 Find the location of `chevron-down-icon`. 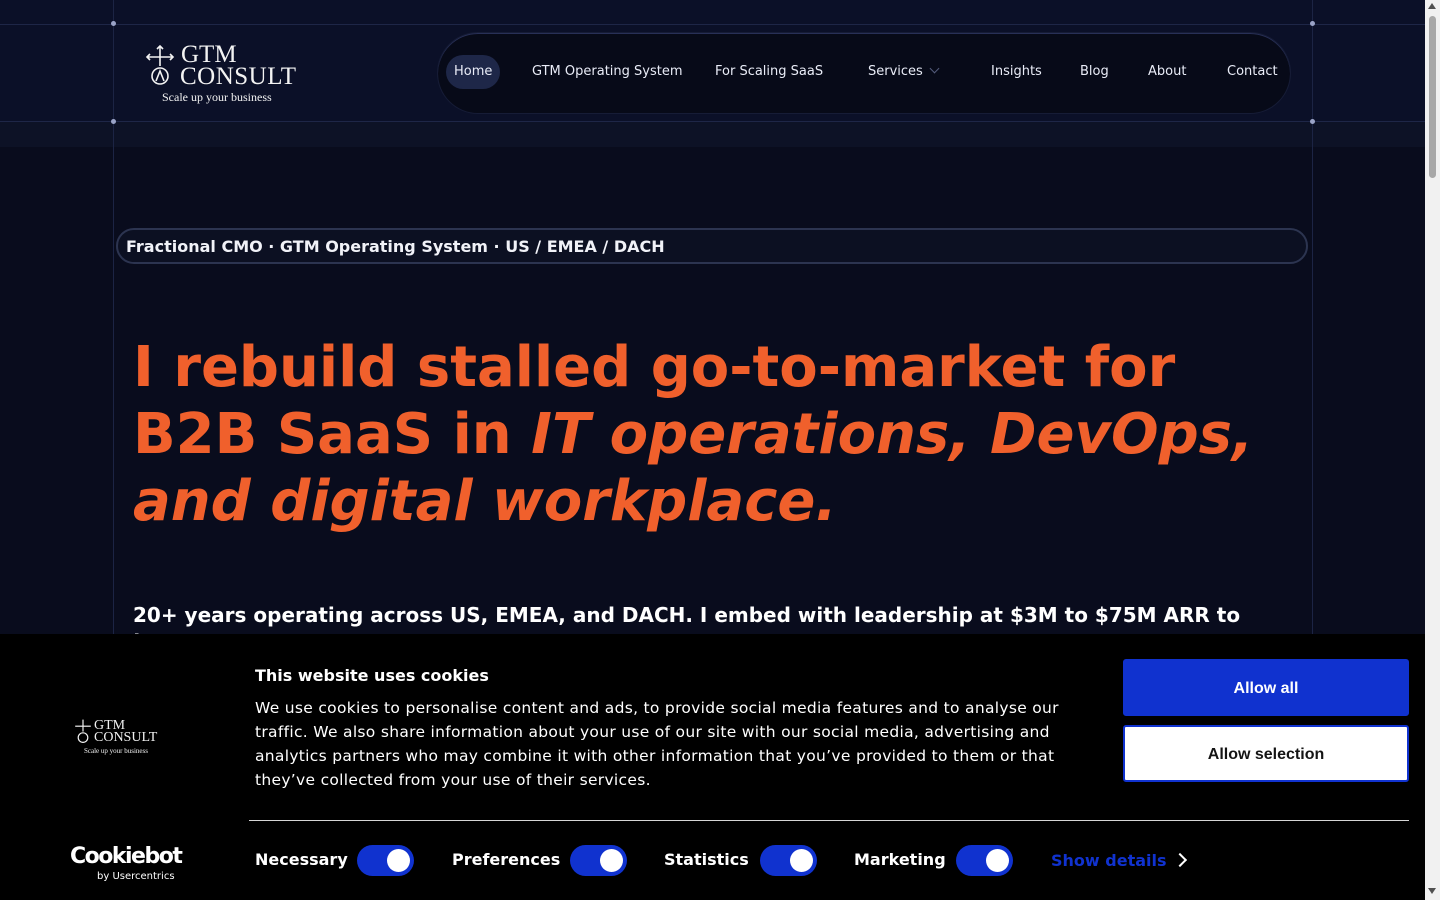

chevron-down-icon is located at coordinates (934, 68).